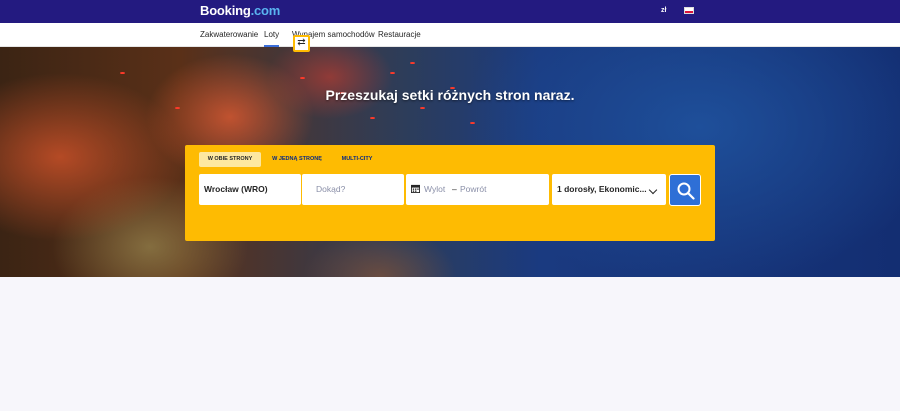  I want to click on tab-round-trip: W OBIE STRONY, so click(230, 159).